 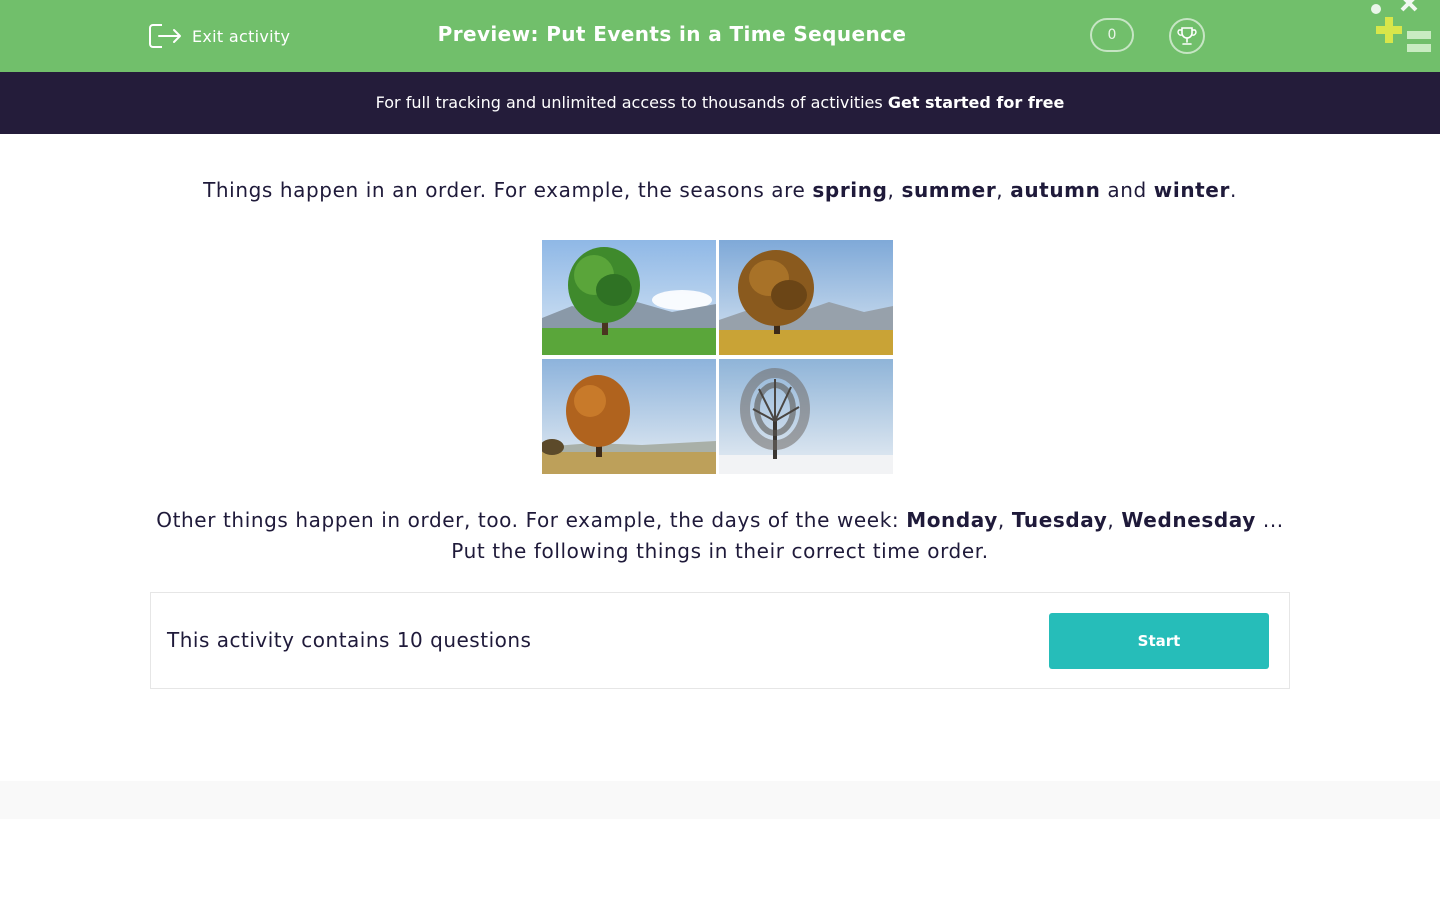 I want to click on intro-and: and, so click(x=1127, y=190).